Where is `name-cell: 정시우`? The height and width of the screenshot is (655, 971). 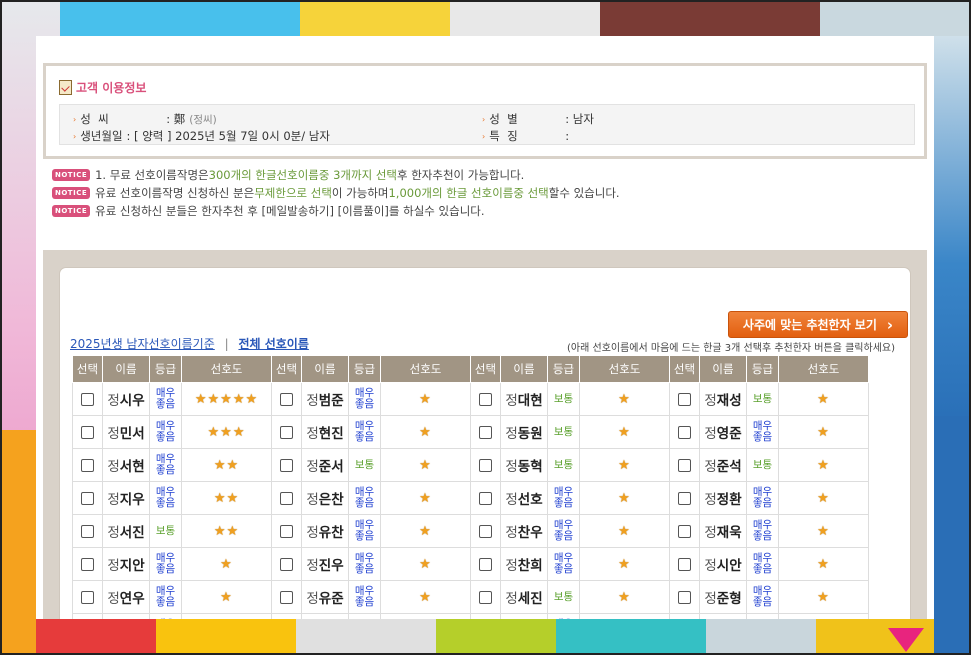 name-cell: 정시우 is located at coordinates (126, 399).